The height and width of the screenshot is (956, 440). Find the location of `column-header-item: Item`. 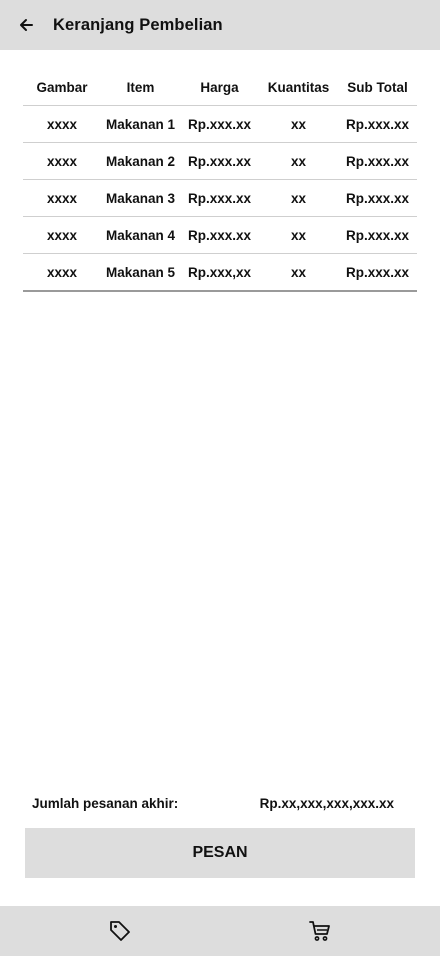

column-header-item: Item is located at coordinates (140, 88).